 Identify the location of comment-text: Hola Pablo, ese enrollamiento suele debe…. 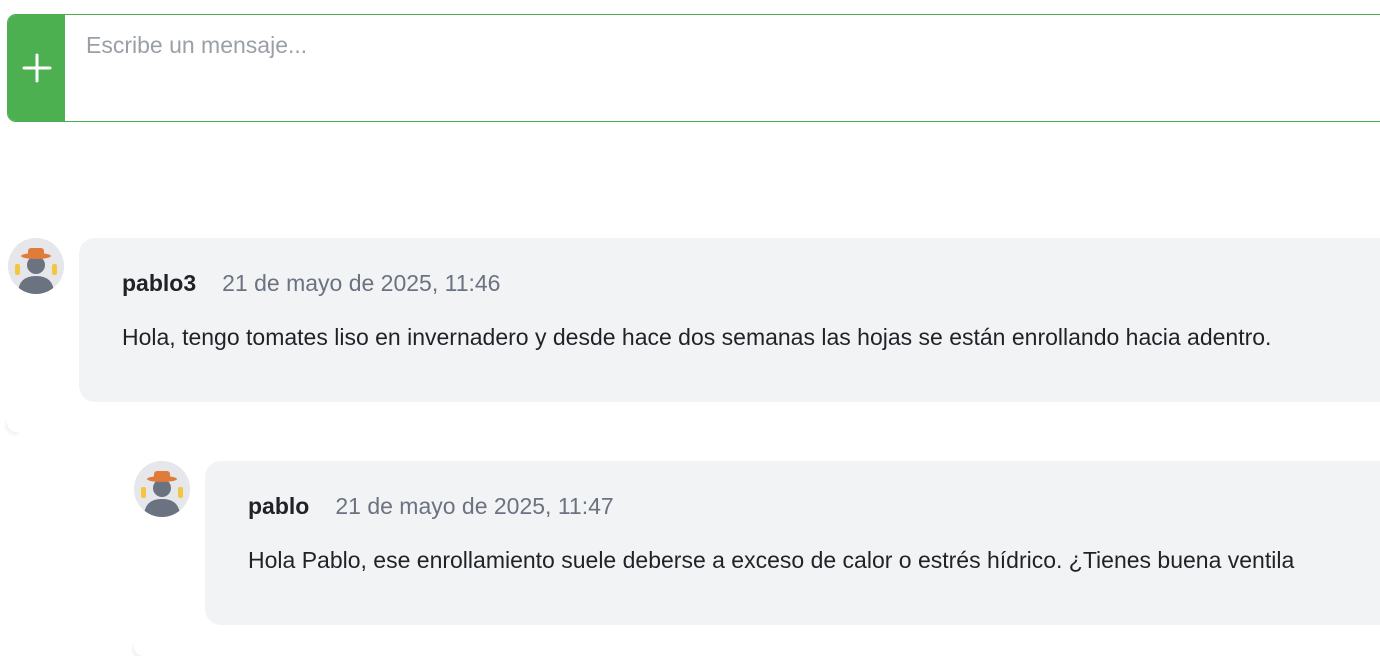
(771, 560).